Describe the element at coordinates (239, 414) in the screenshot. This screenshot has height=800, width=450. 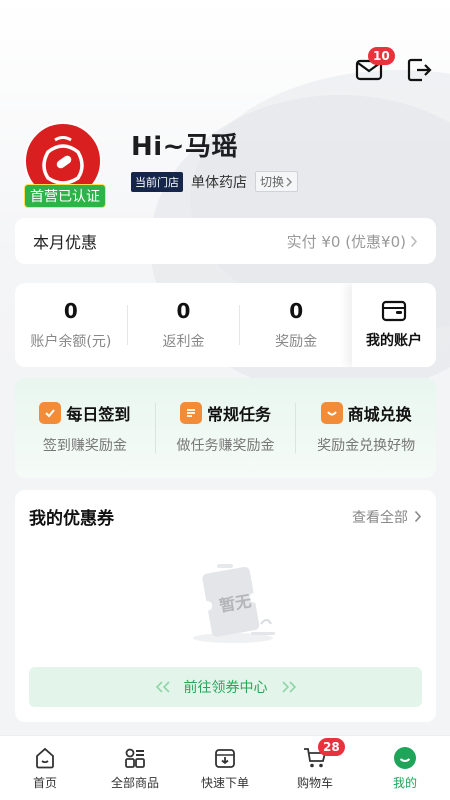
I see `regular-tasks-title: 常规任务` at that location.